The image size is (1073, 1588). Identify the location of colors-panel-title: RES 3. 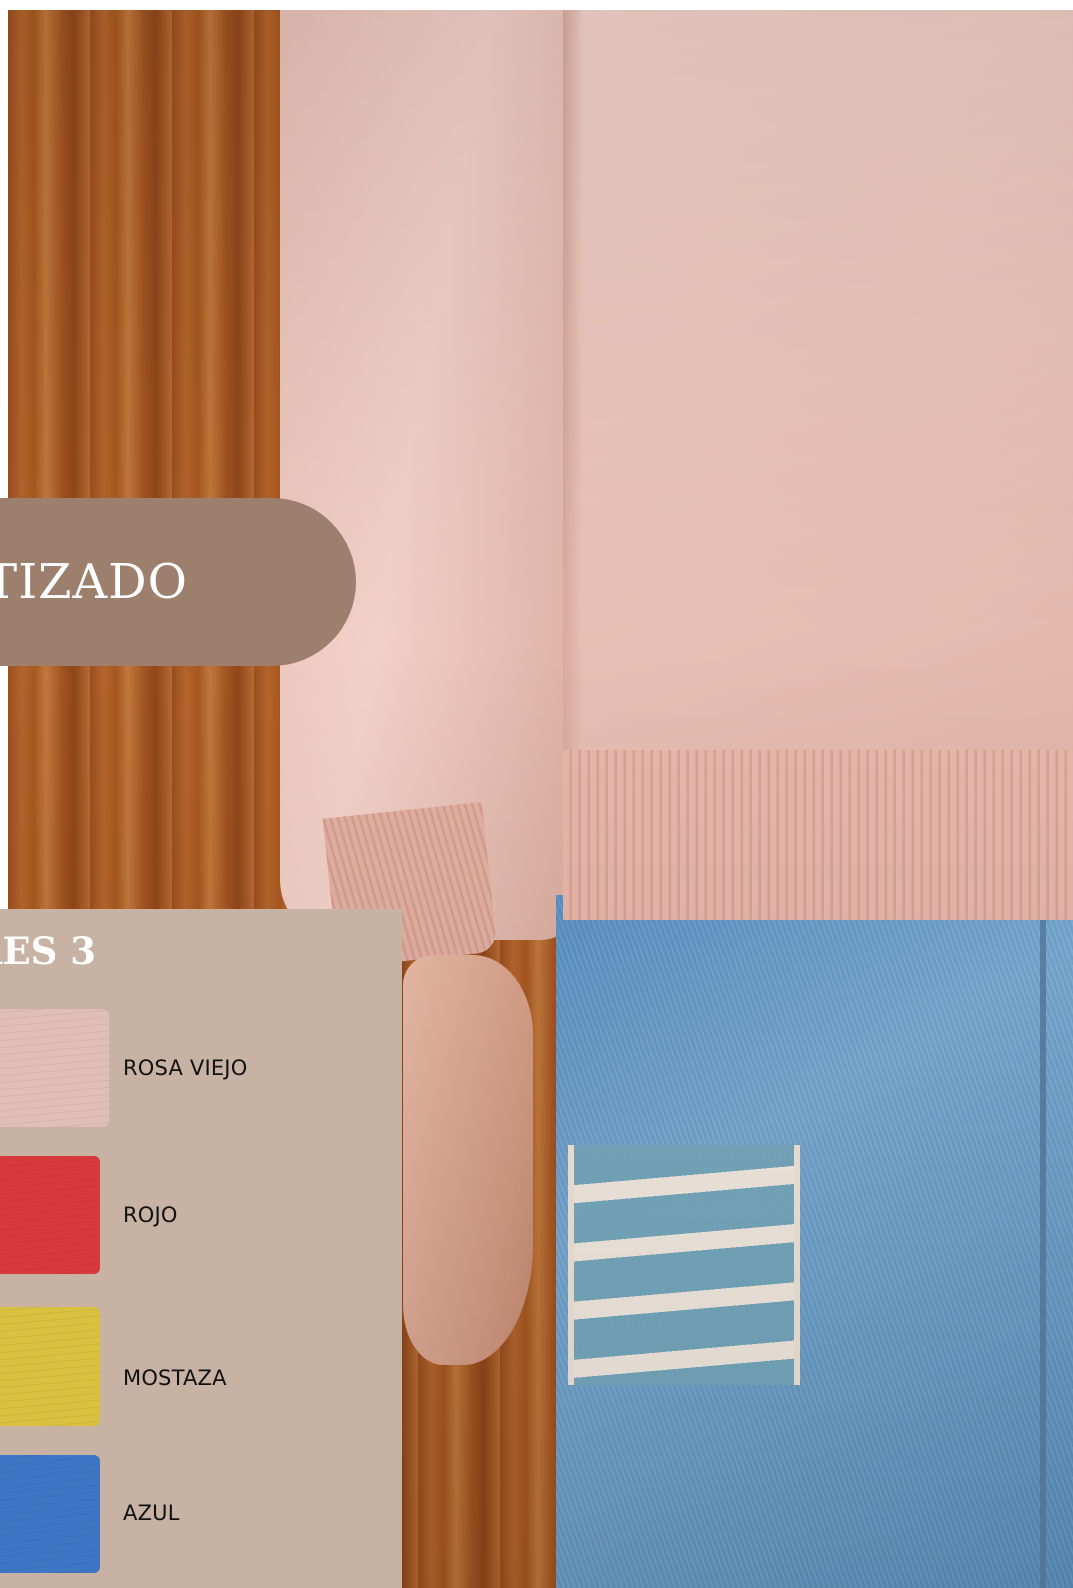
(48, 951).